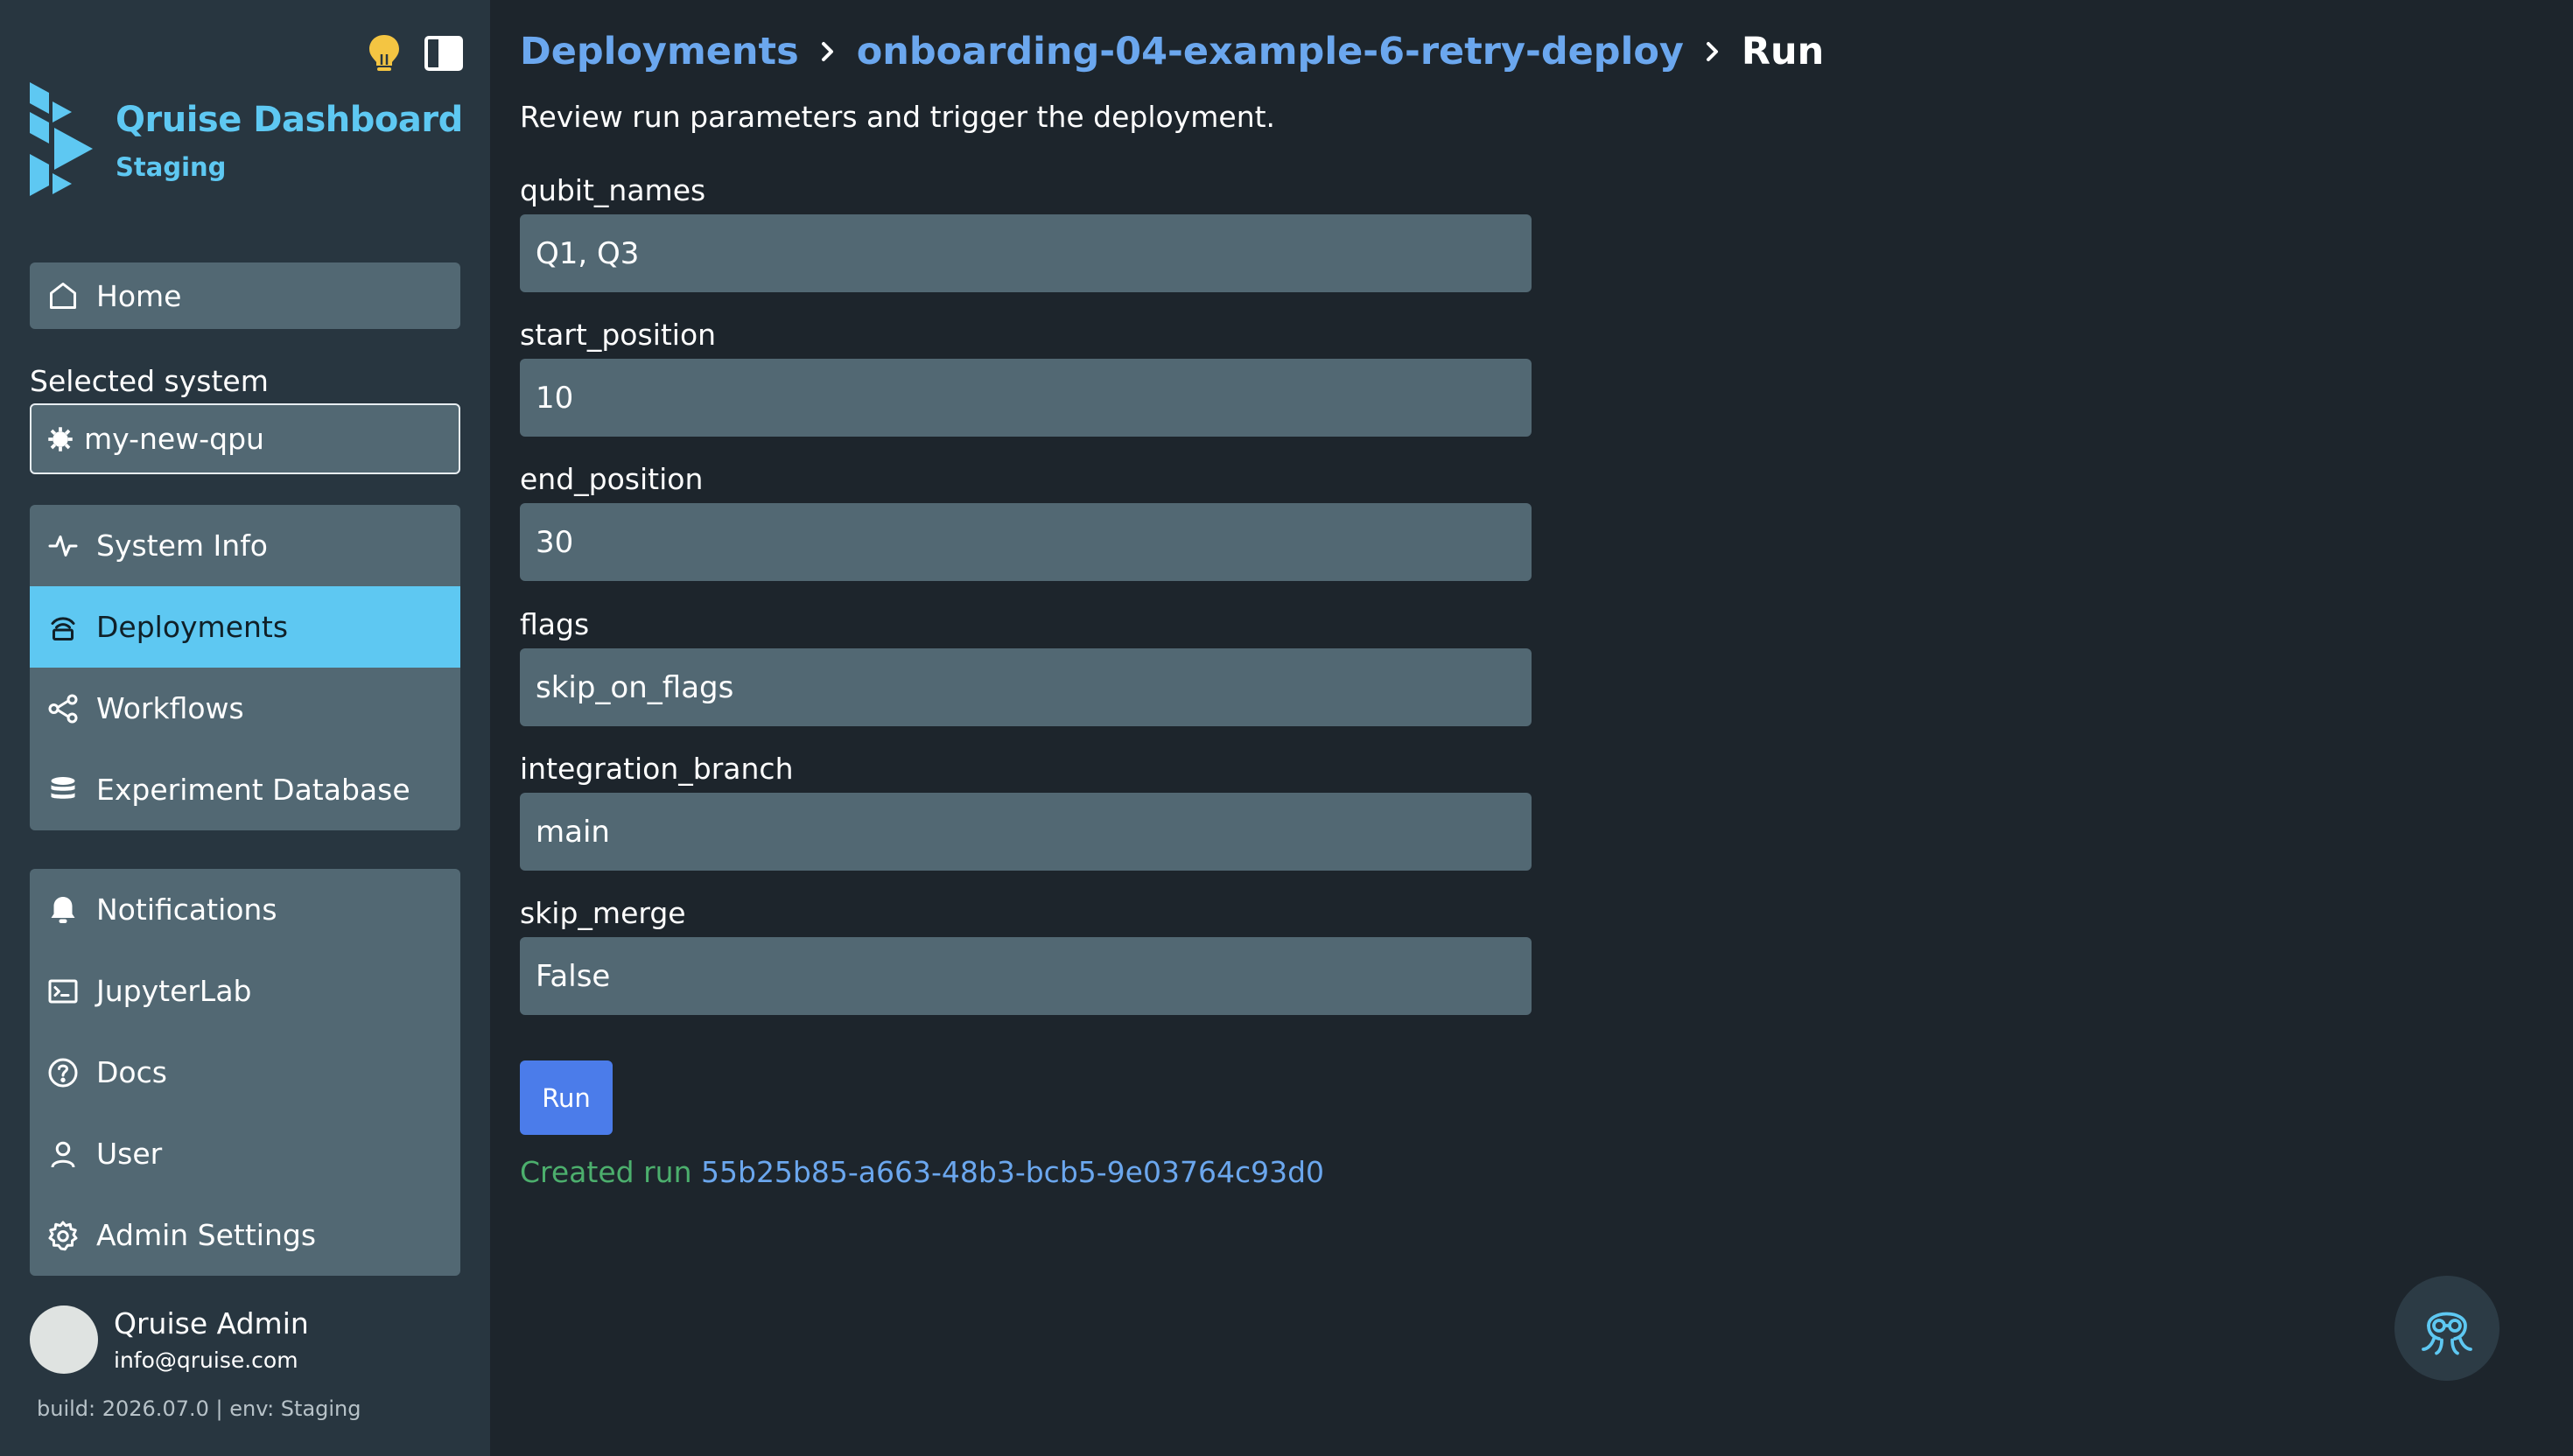 The width and height of the screenshot is (2573, 1456). Describe the element at coordinates (64, 790) in the screenshot. I see `database-icon` at that location.